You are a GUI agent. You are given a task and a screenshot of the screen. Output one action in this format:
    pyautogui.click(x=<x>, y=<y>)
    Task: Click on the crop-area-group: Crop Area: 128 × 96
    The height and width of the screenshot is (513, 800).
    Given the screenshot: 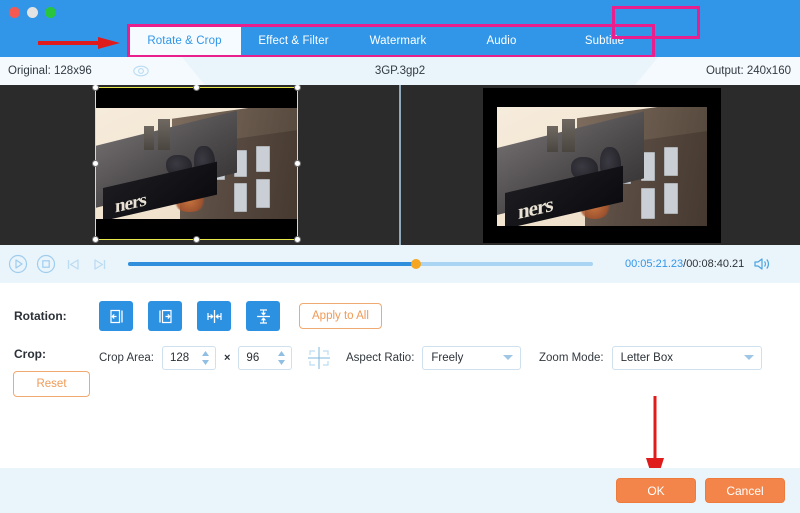 What is the action you would take?
    pyautogui.click(x=215, y=358)
    